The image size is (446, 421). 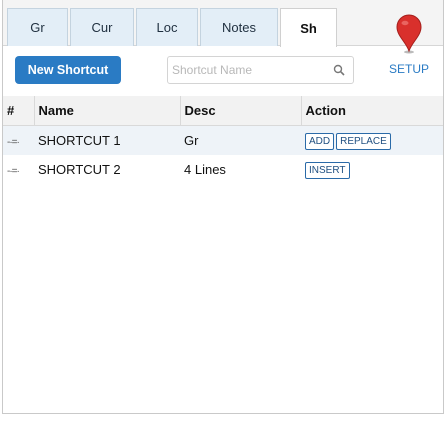 I want to click on table-header-row: # Name Desc Action, so click(x=223, y=111).